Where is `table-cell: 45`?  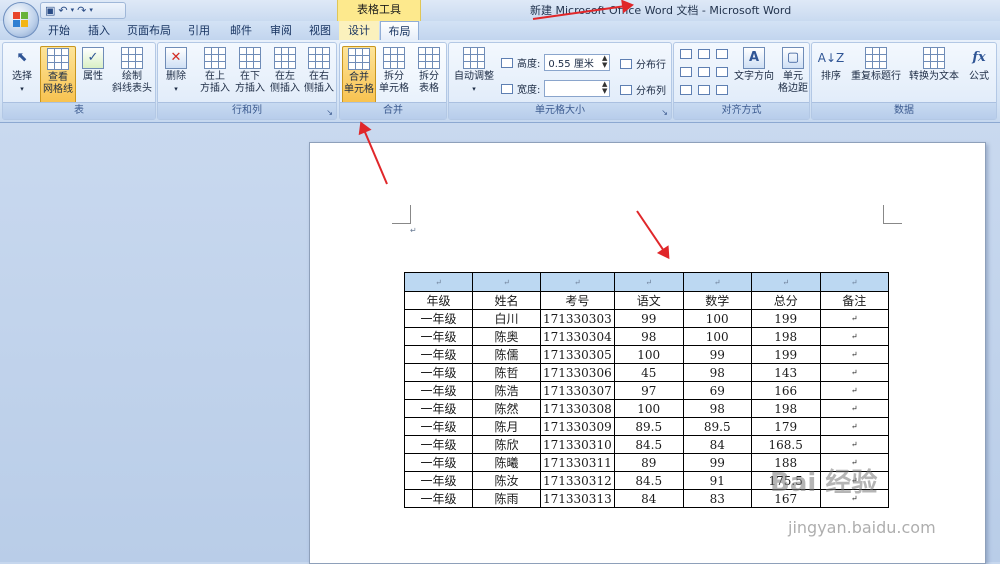
table-cell: 45 is located at coordinates (648, 372).